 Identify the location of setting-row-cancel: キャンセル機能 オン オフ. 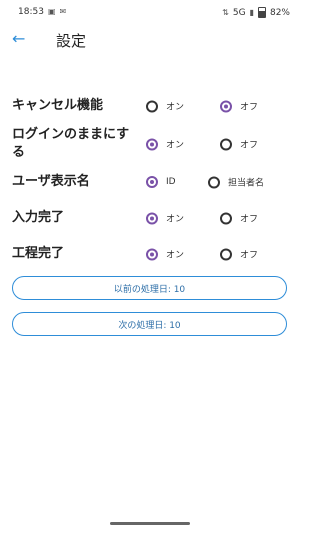
(150, 106).